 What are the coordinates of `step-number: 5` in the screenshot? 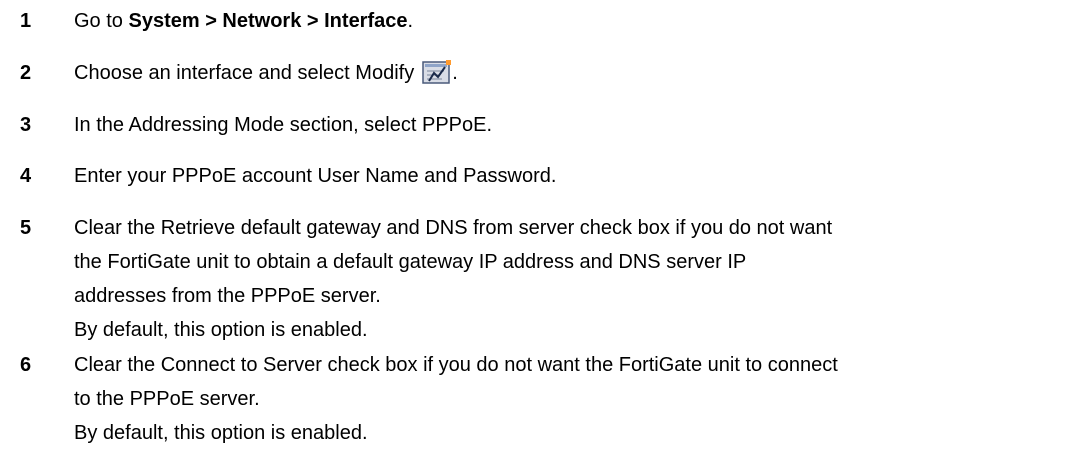 It's located at (26, 228).